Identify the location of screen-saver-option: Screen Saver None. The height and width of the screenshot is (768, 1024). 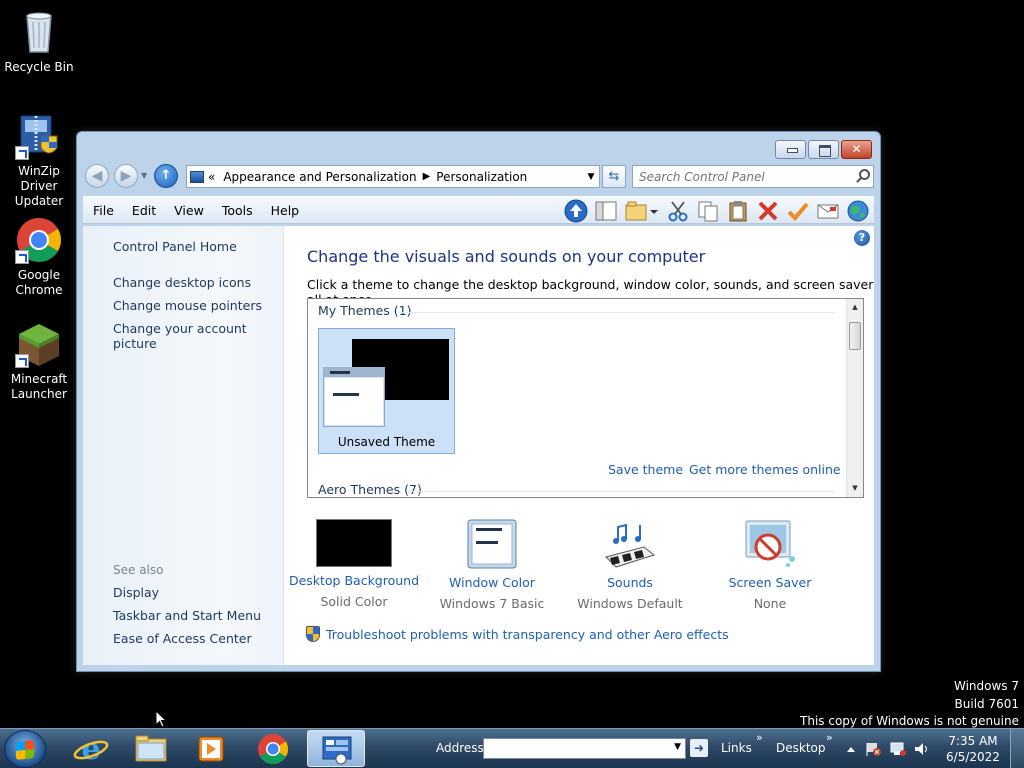
(770, 565).